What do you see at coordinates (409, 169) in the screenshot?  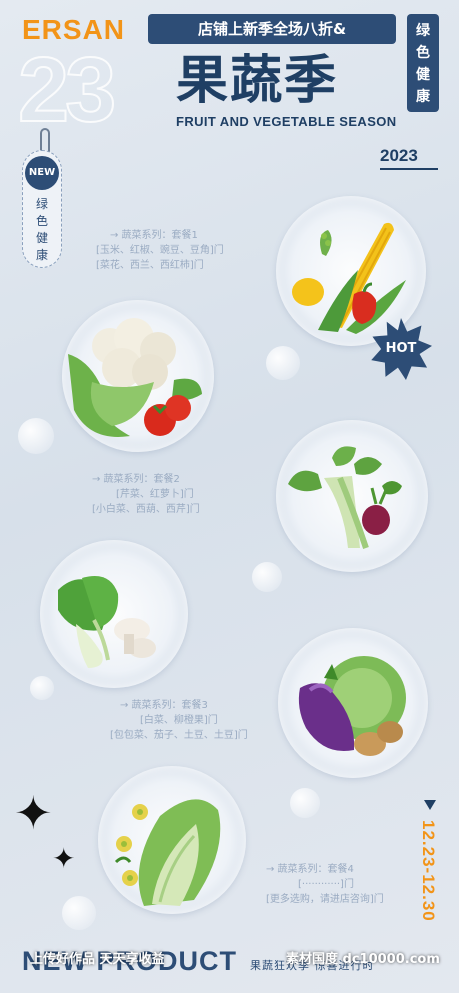 I see `year-underline` at bounding box center [409, 169].